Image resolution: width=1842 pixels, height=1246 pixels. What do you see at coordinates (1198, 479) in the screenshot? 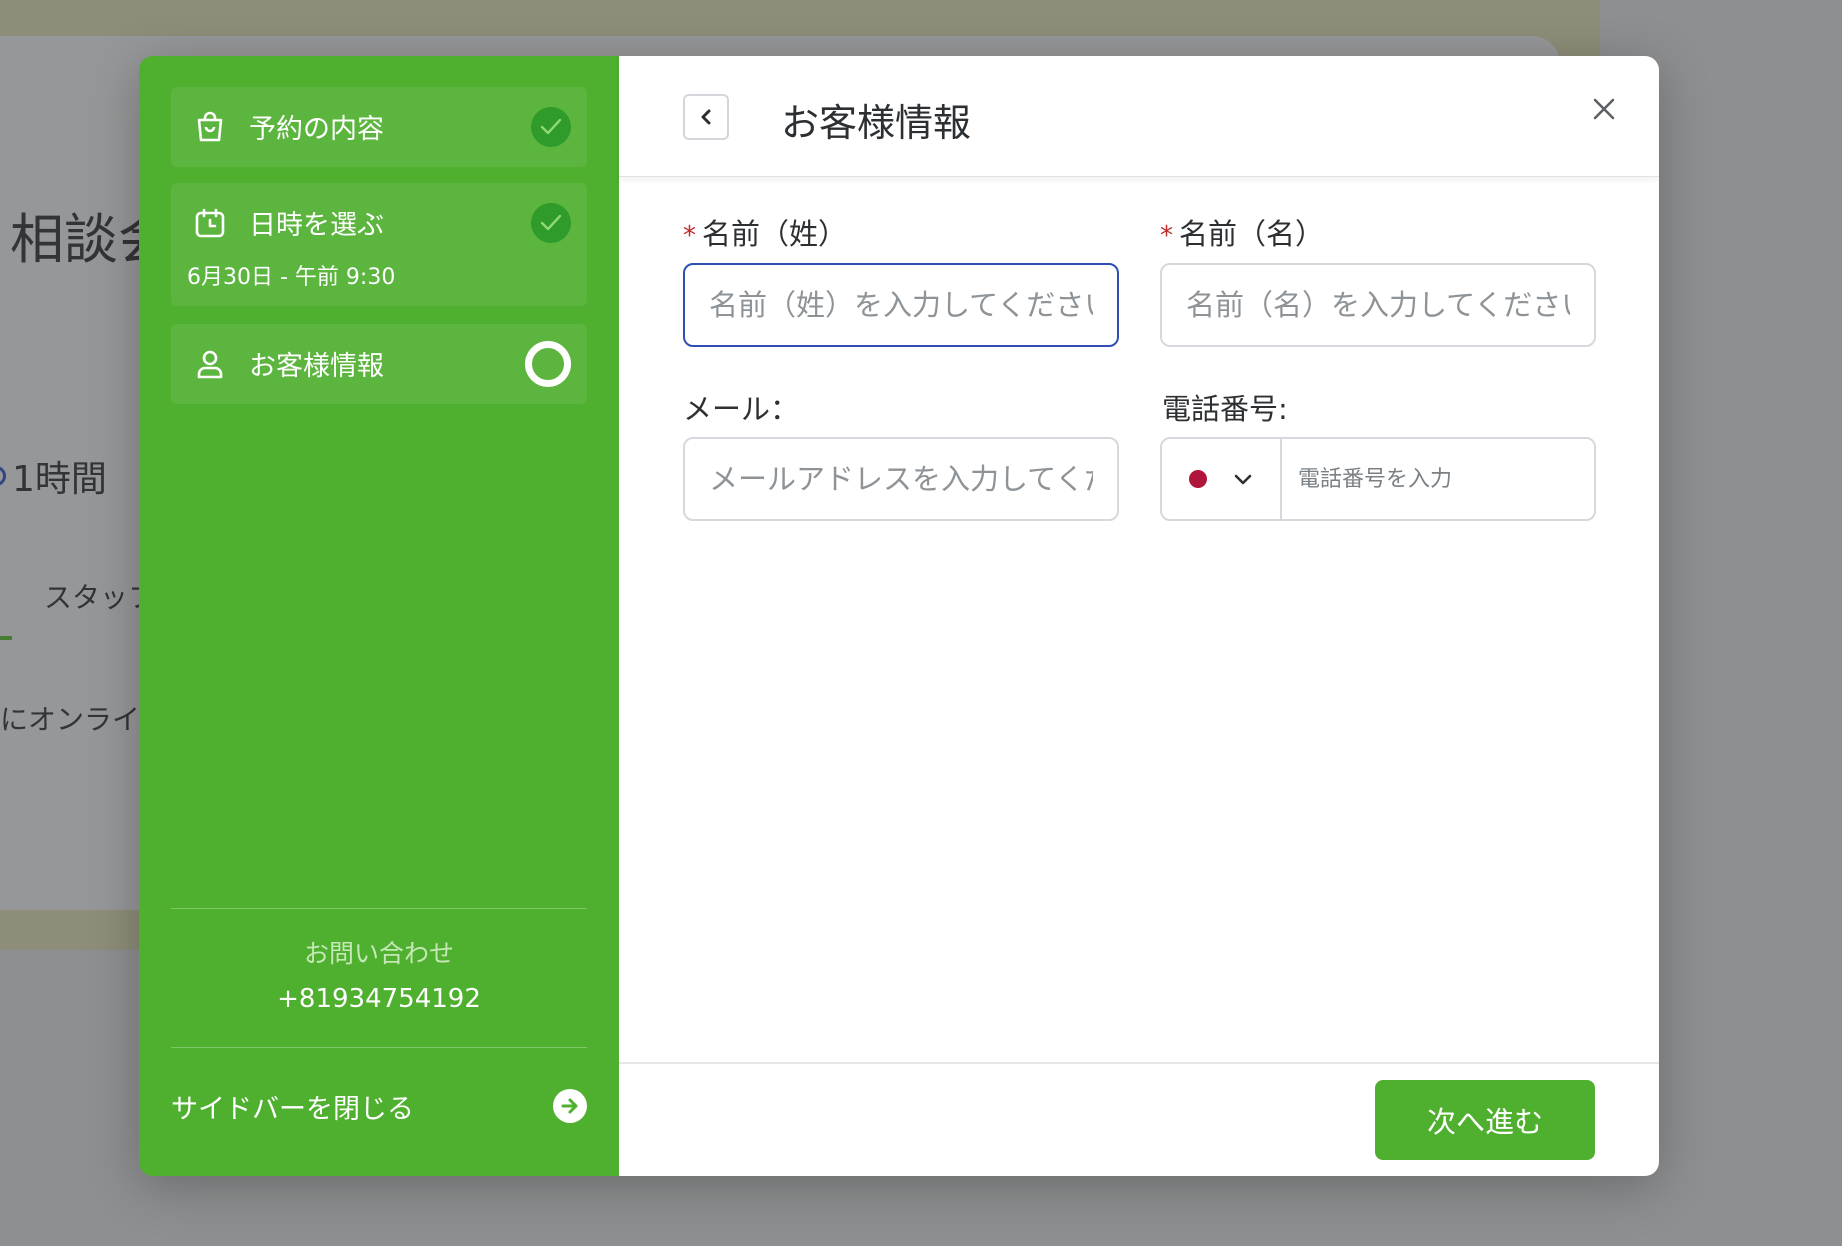
I see `japan-flag-icon` at bounding box center [1198, 479].